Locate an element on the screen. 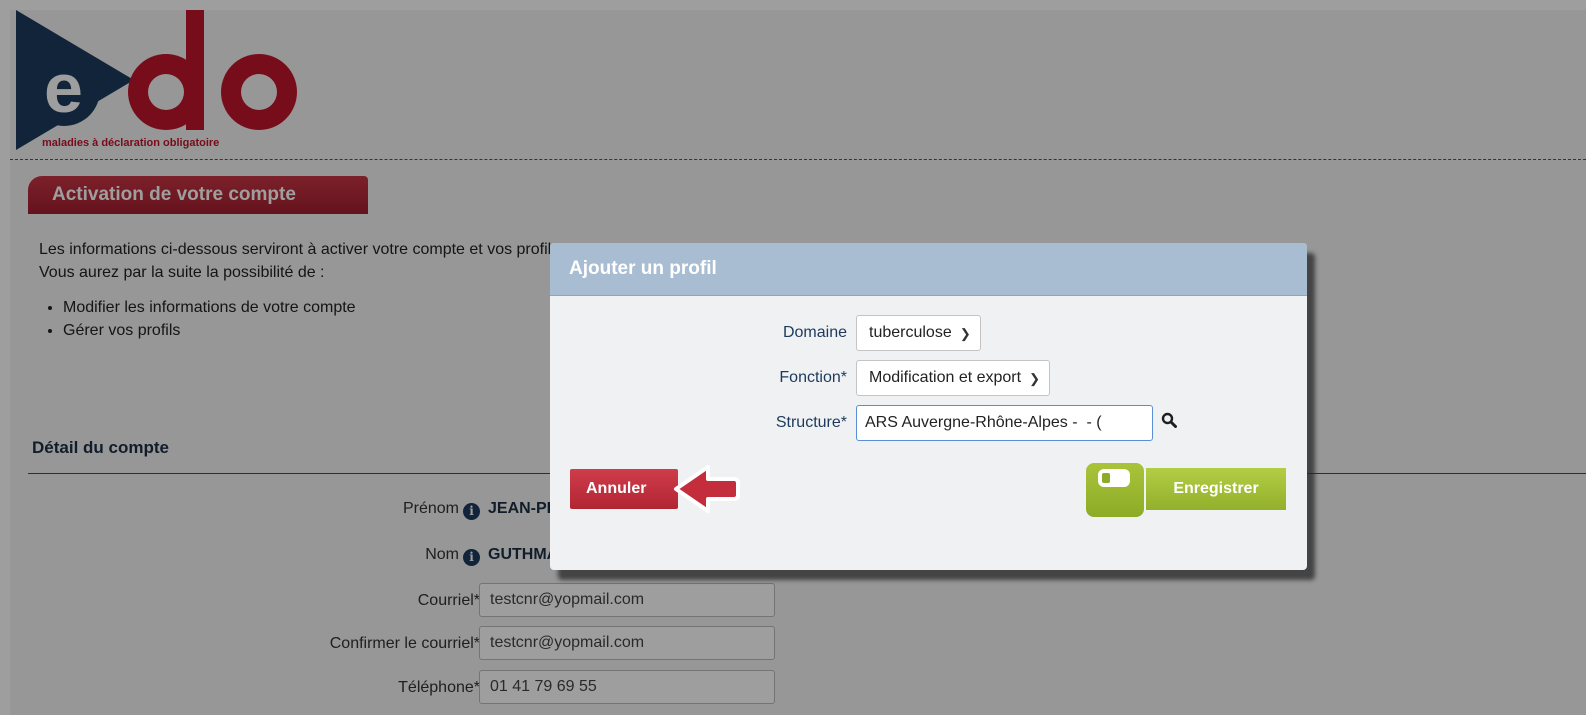 The image size is (1586, 715). domaine-row: Domaine tuberculose ❯ is located at coordinates (928, 333).